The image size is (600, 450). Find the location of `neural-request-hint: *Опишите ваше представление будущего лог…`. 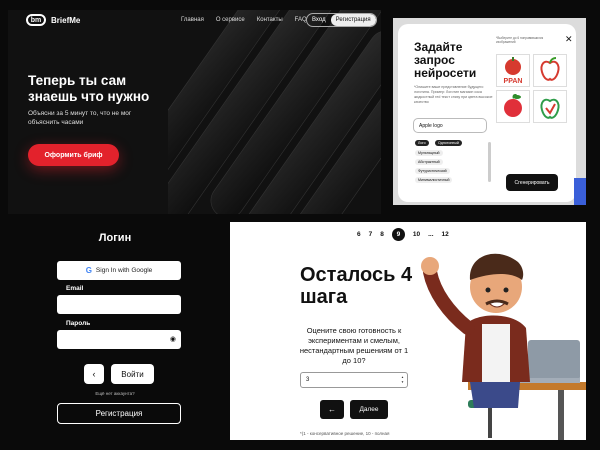

neural-request-hint: *Опишите ваше представление будущего лог… is located at coordinates (453, 94).